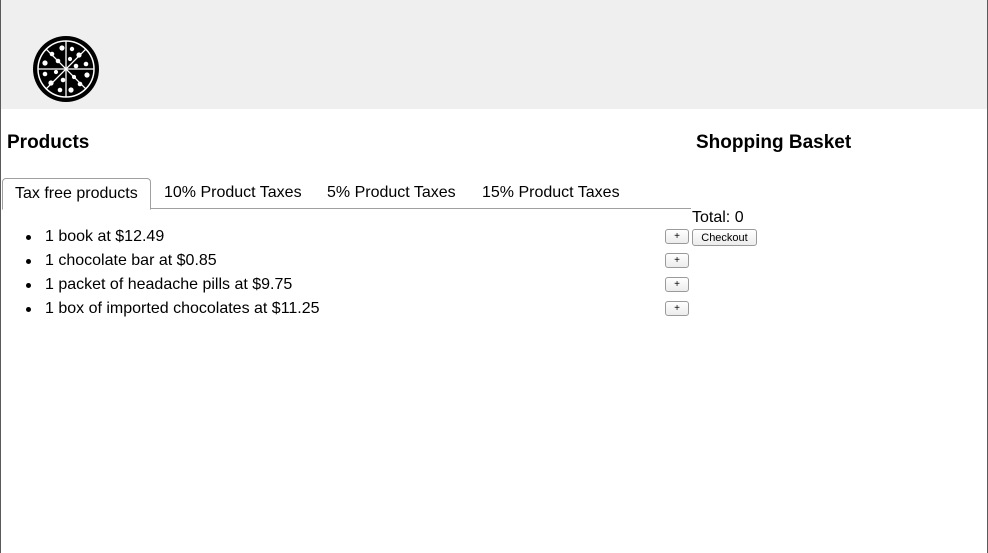 The height and width of the screenshot is (553, 988). I want to click on product-label: 1 box of imported chocolates at $11.25, so click(182, 308).